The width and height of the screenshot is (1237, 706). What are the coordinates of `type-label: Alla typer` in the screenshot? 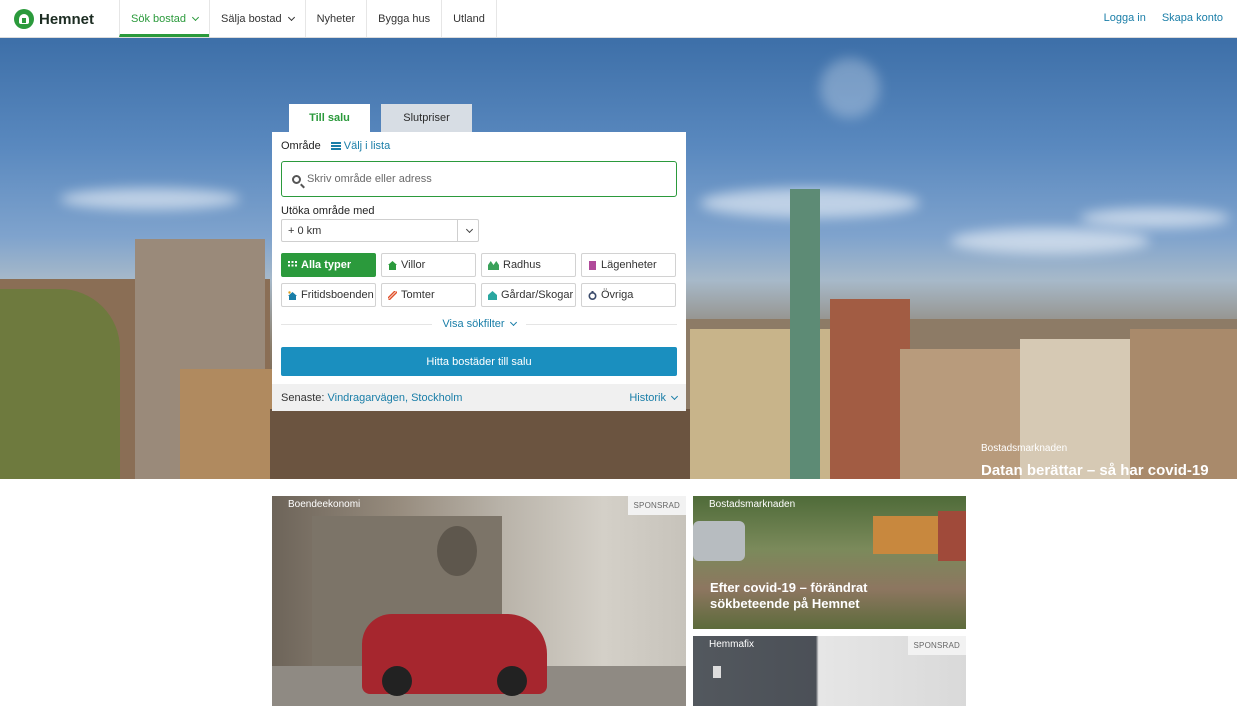 It's located at (326, 265).